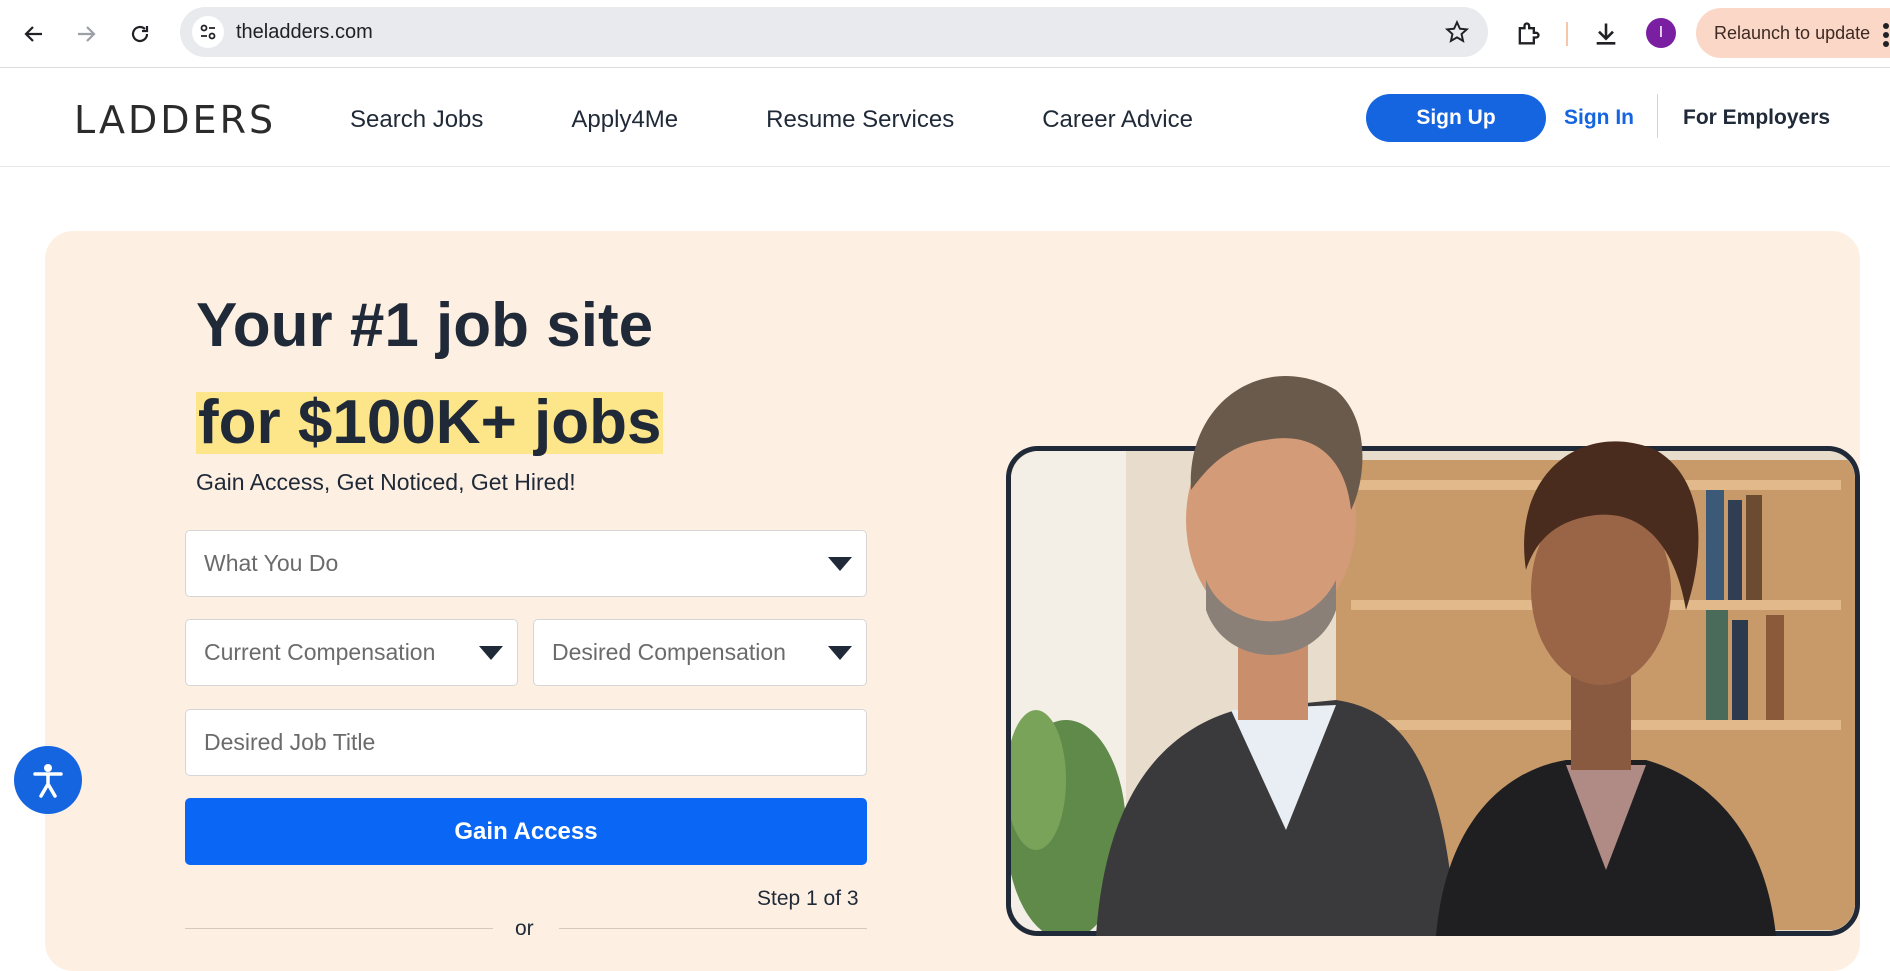 This screenshot has height=971, width=1890. I want to click on site-info-icon, so click(208, 32).